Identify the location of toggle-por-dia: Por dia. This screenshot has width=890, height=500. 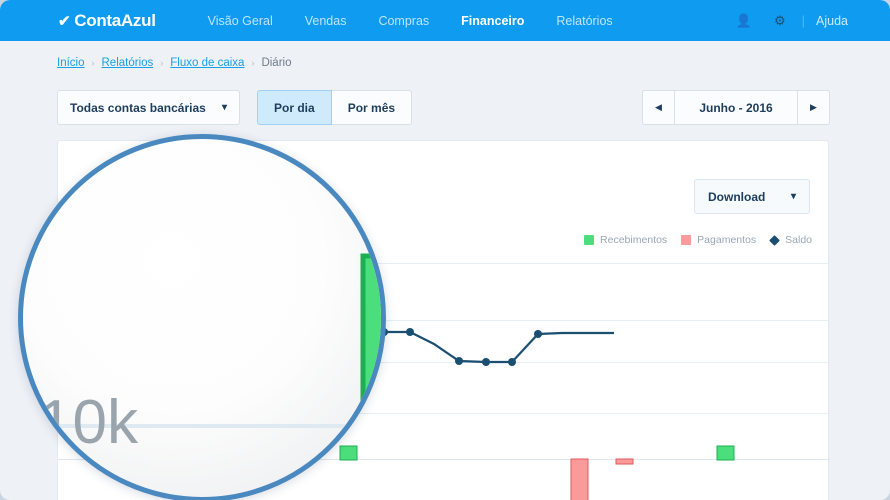
(294, 107).